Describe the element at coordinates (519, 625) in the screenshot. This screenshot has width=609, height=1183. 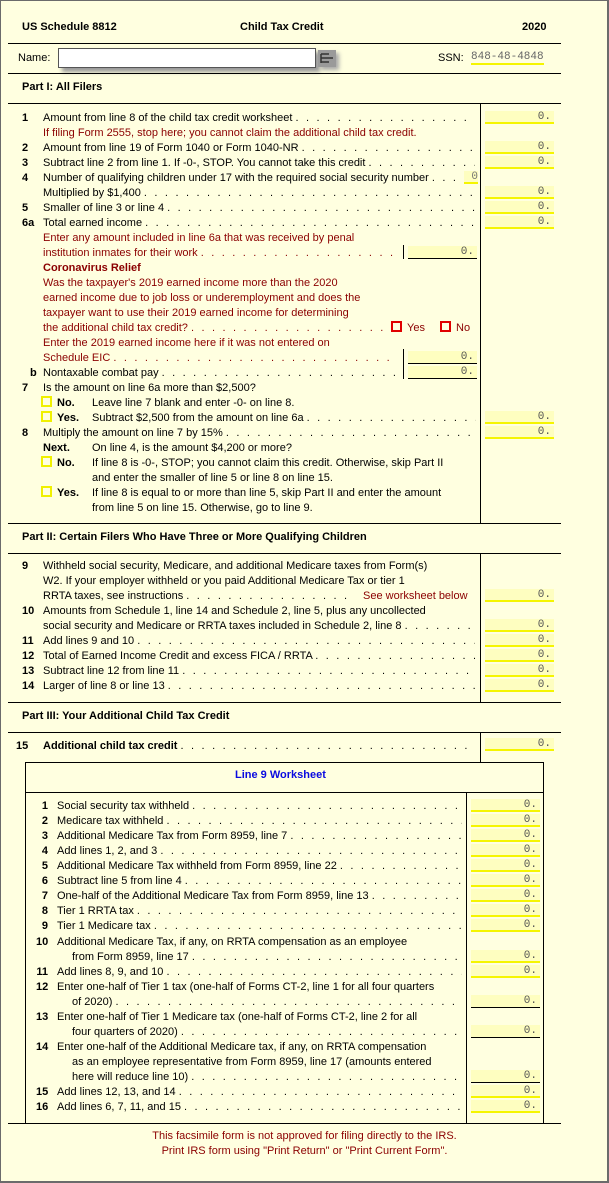
I see `line10-amount: 0.` at that location.